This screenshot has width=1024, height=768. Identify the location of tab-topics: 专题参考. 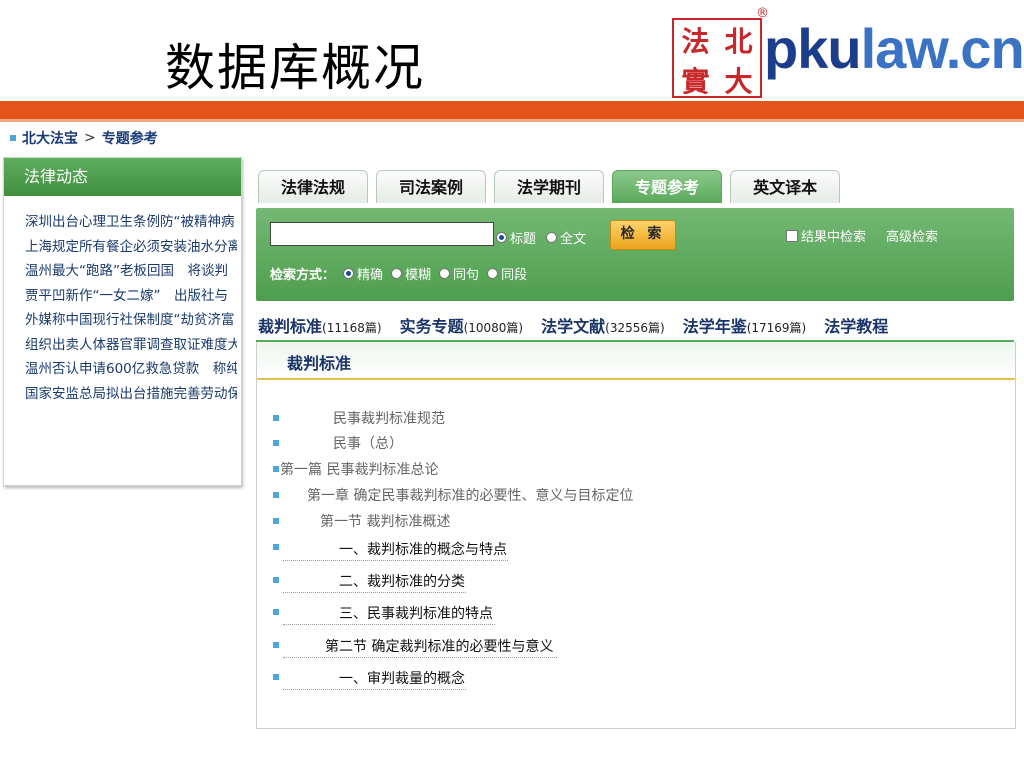
(667, 186).